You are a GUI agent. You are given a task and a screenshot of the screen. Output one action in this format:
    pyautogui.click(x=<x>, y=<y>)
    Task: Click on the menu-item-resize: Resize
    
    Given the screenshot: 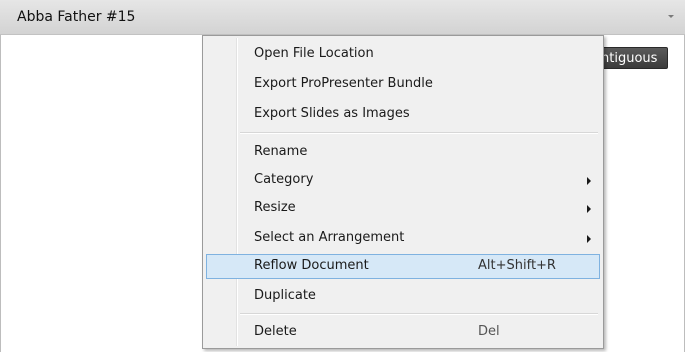 What is the action you would take?
    pyautogui.click(x=403, y=208)
    